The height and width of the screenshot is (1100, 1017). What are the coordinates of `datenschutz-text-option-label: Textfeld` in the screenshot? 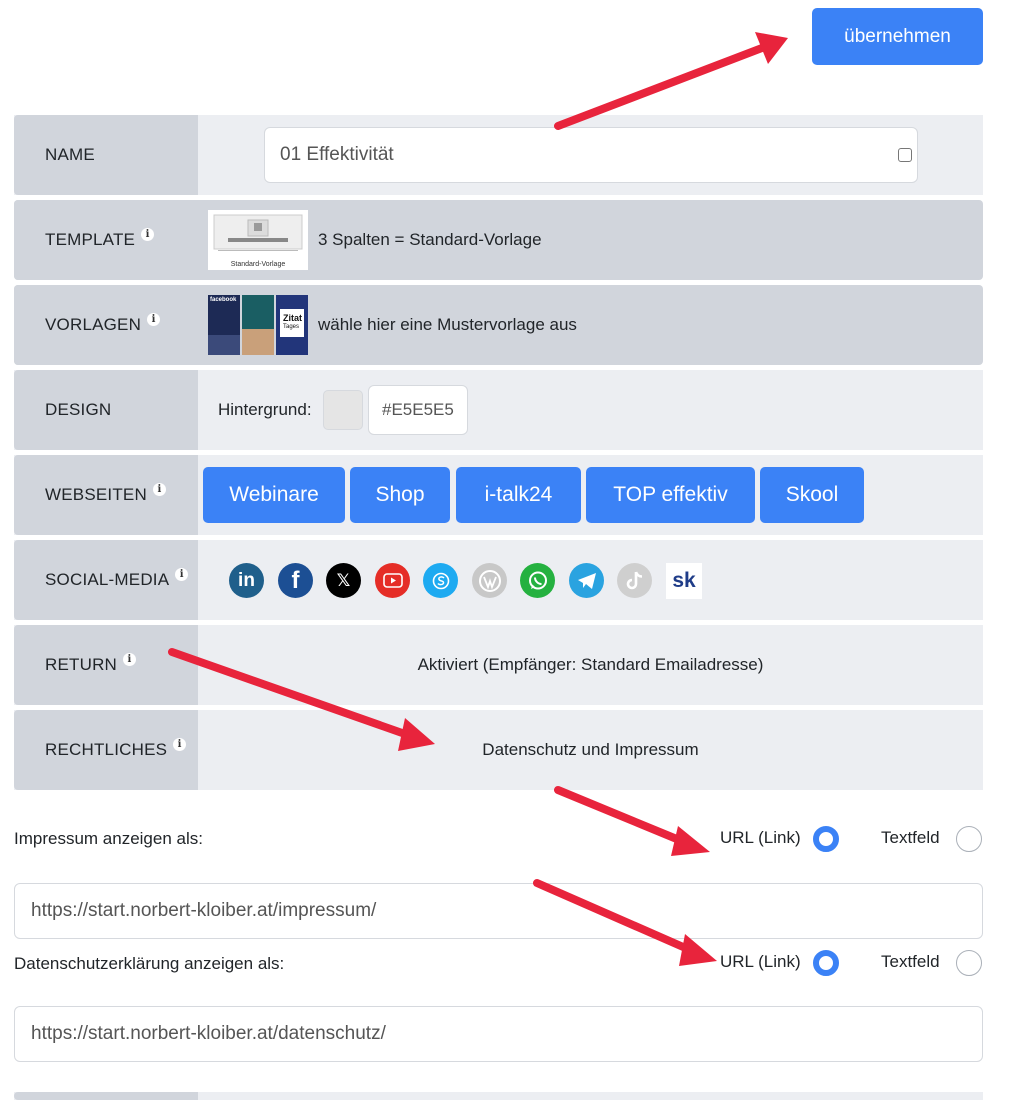 It's located at (910, 962).